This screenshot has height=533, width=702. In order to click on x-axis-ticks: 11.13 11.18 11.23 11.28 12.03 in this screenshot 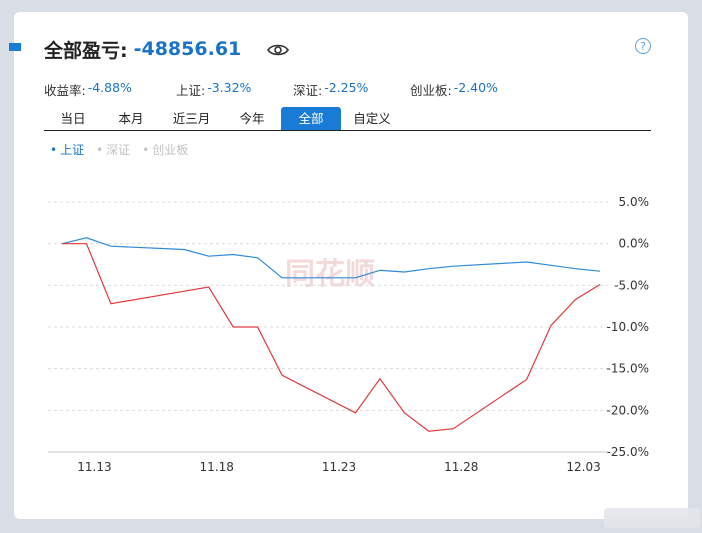, I will do `click(338, 467)`.